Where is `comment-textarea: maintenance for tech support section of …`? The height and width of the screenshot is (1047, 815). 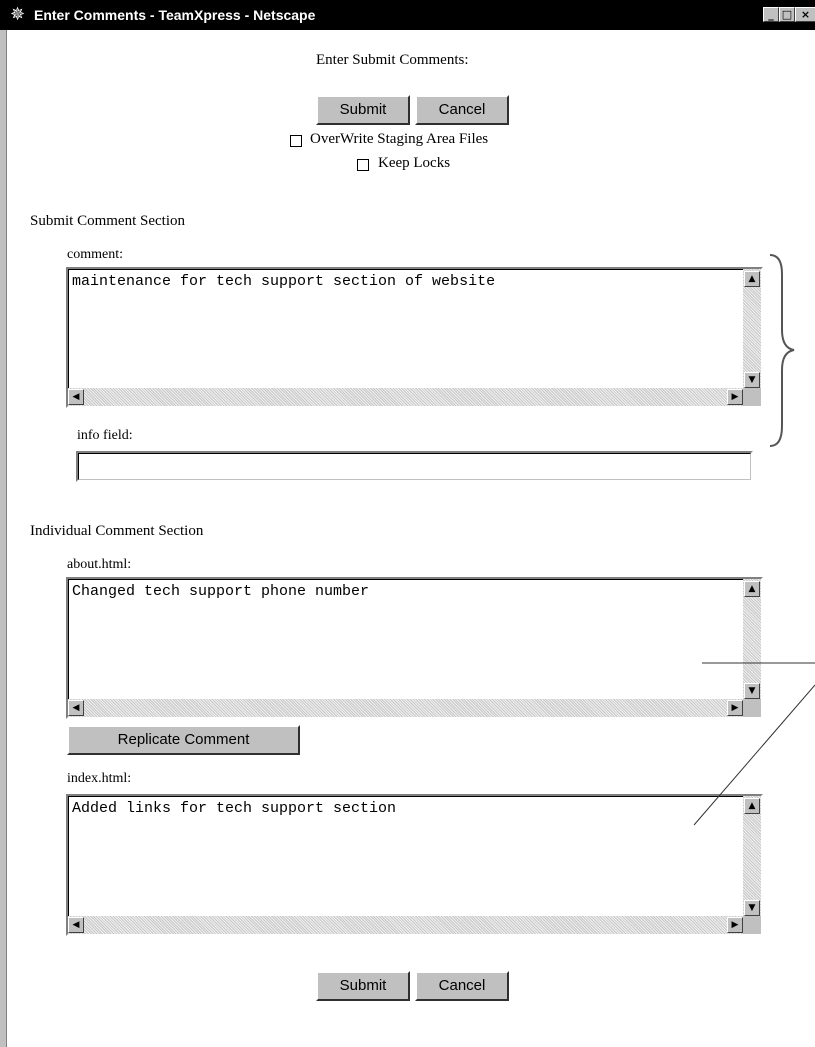 comment-textarea: maintenance for tech support section of … is located at coordinates (414, 337).